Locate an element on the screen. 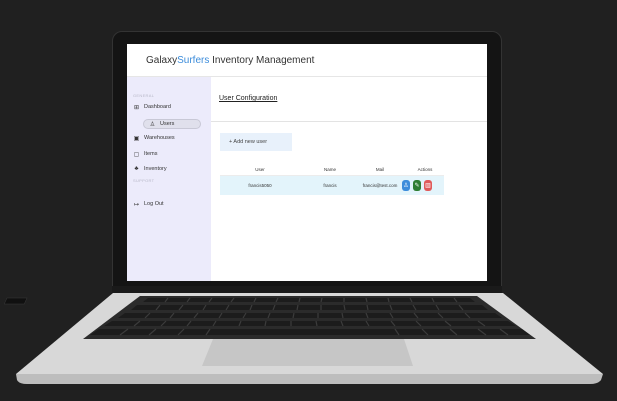 This screenshot has width=617, height=401. cell-user: francis5050 is located at coordinates (260, 185).